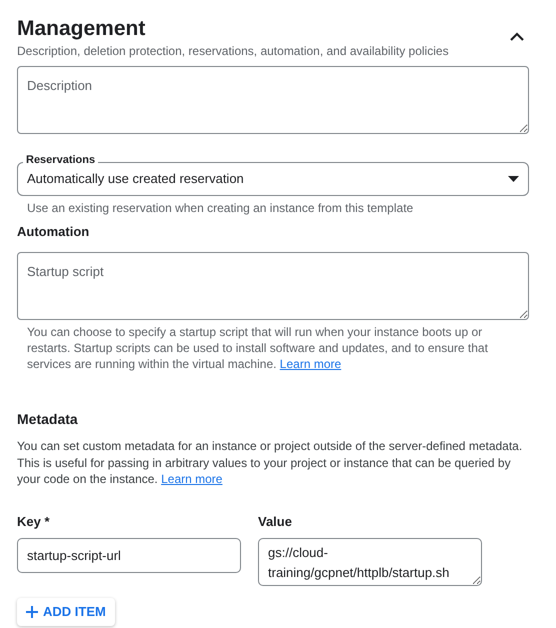 This screenshot has height=628, width=556. Describe the element at coordinates (273, 100) in the screenshot. I see `description-field: Description` at that location.